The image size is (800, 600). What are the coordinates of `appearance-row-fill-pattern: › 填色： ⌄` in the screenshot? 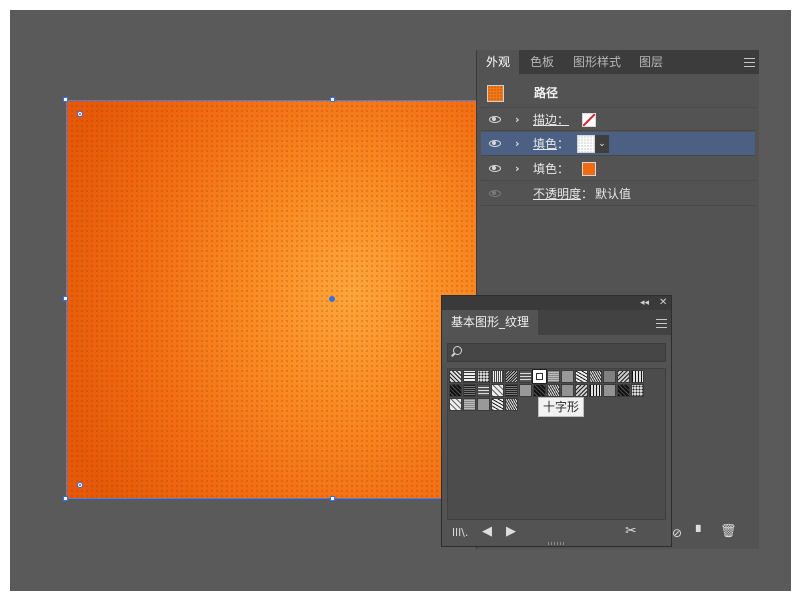 It's located at (618, 144).